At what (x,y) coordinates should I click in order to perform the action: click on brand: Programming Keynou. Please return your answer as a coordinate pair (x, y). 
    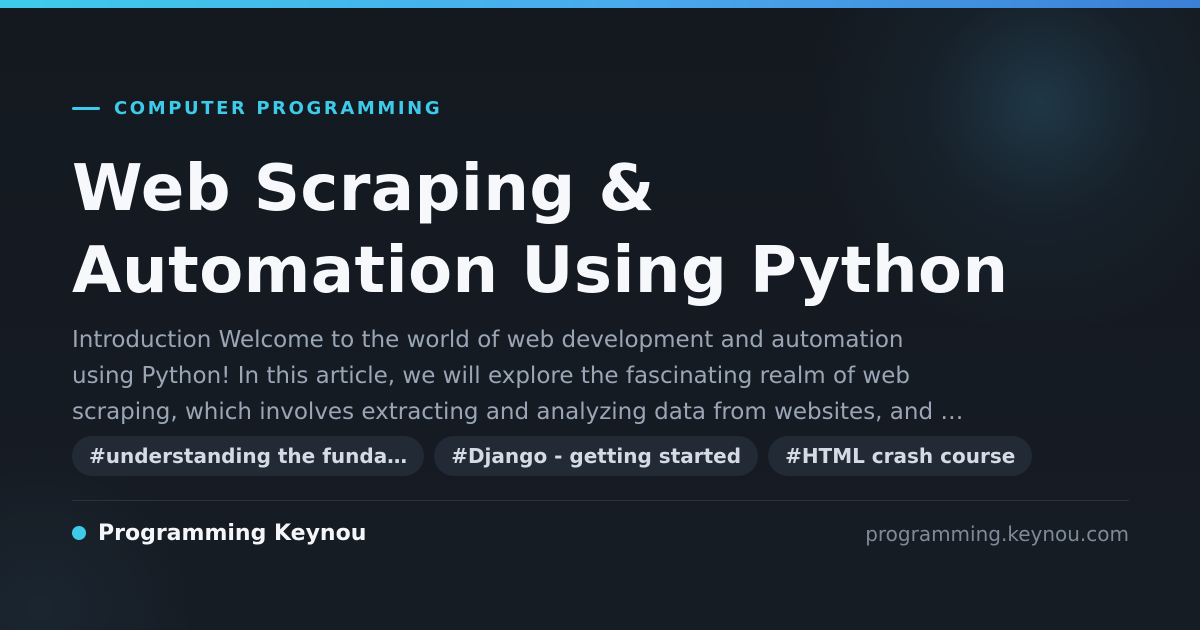
    Looking at the image, I should click on (219, 533).